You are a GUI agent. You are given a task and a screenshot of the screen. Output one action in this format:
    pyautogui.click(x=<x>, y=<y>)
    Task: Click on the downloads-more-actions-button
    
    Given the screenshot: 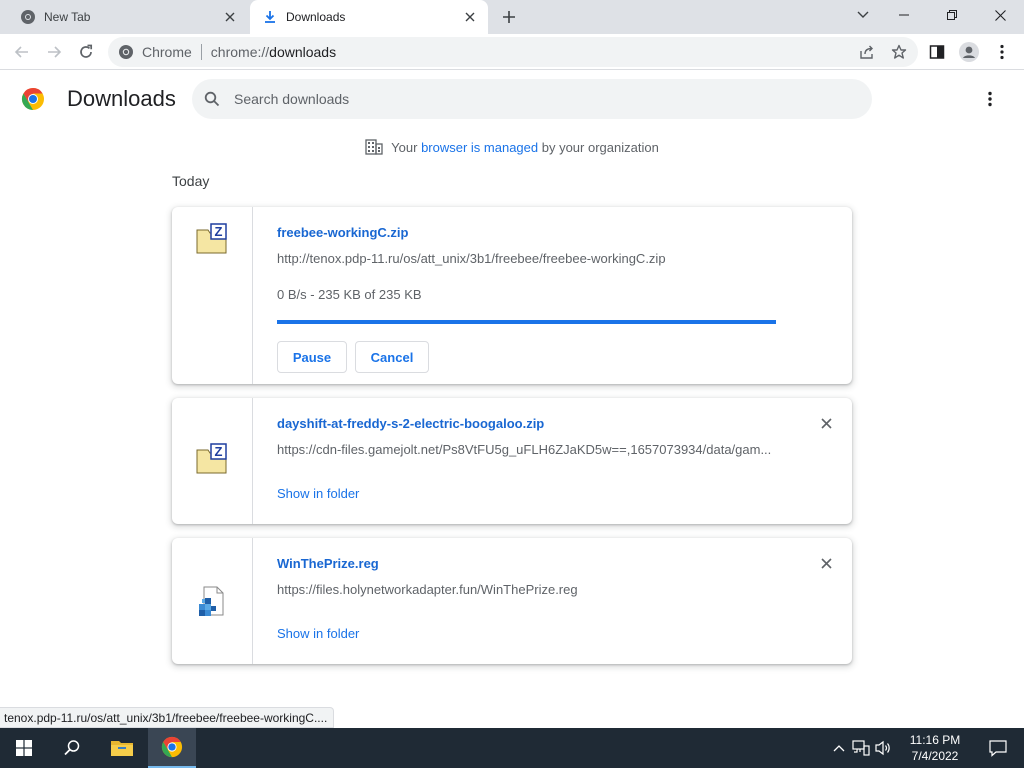 What is the action you would take?
    pyautogui.click(x=990, y=99)
    